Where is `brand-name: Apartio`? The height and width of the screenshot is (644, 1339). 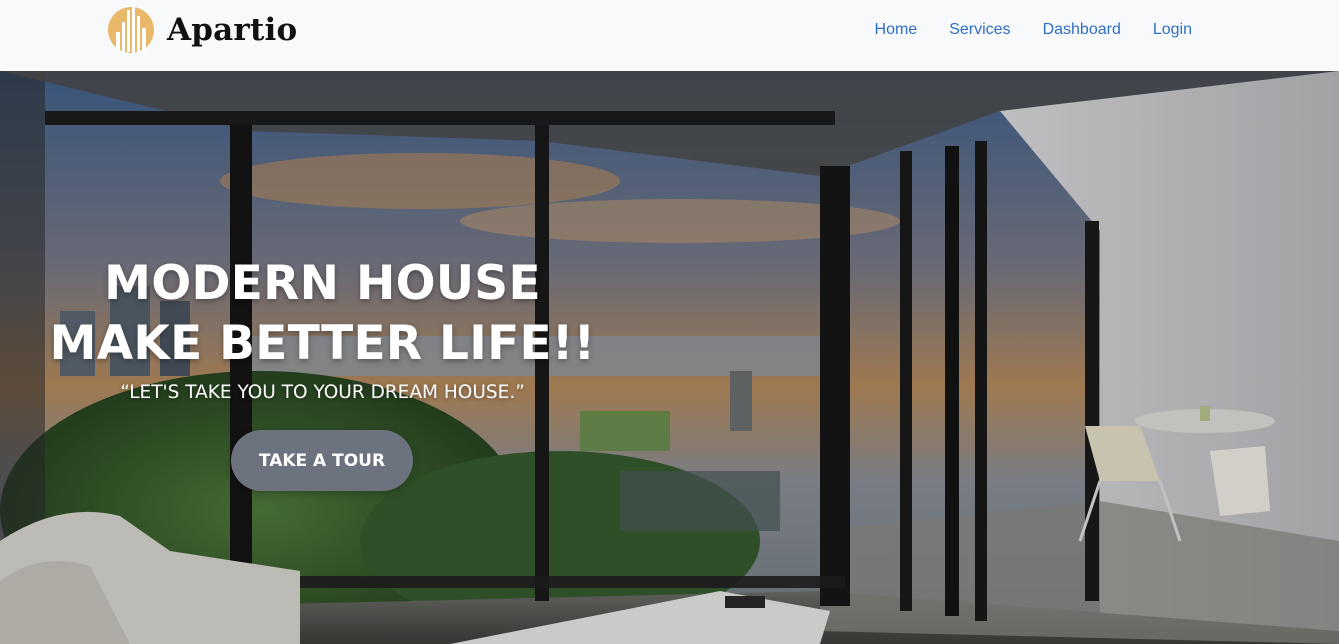
brand-name: Apartio is located at coordinates (232, 30).